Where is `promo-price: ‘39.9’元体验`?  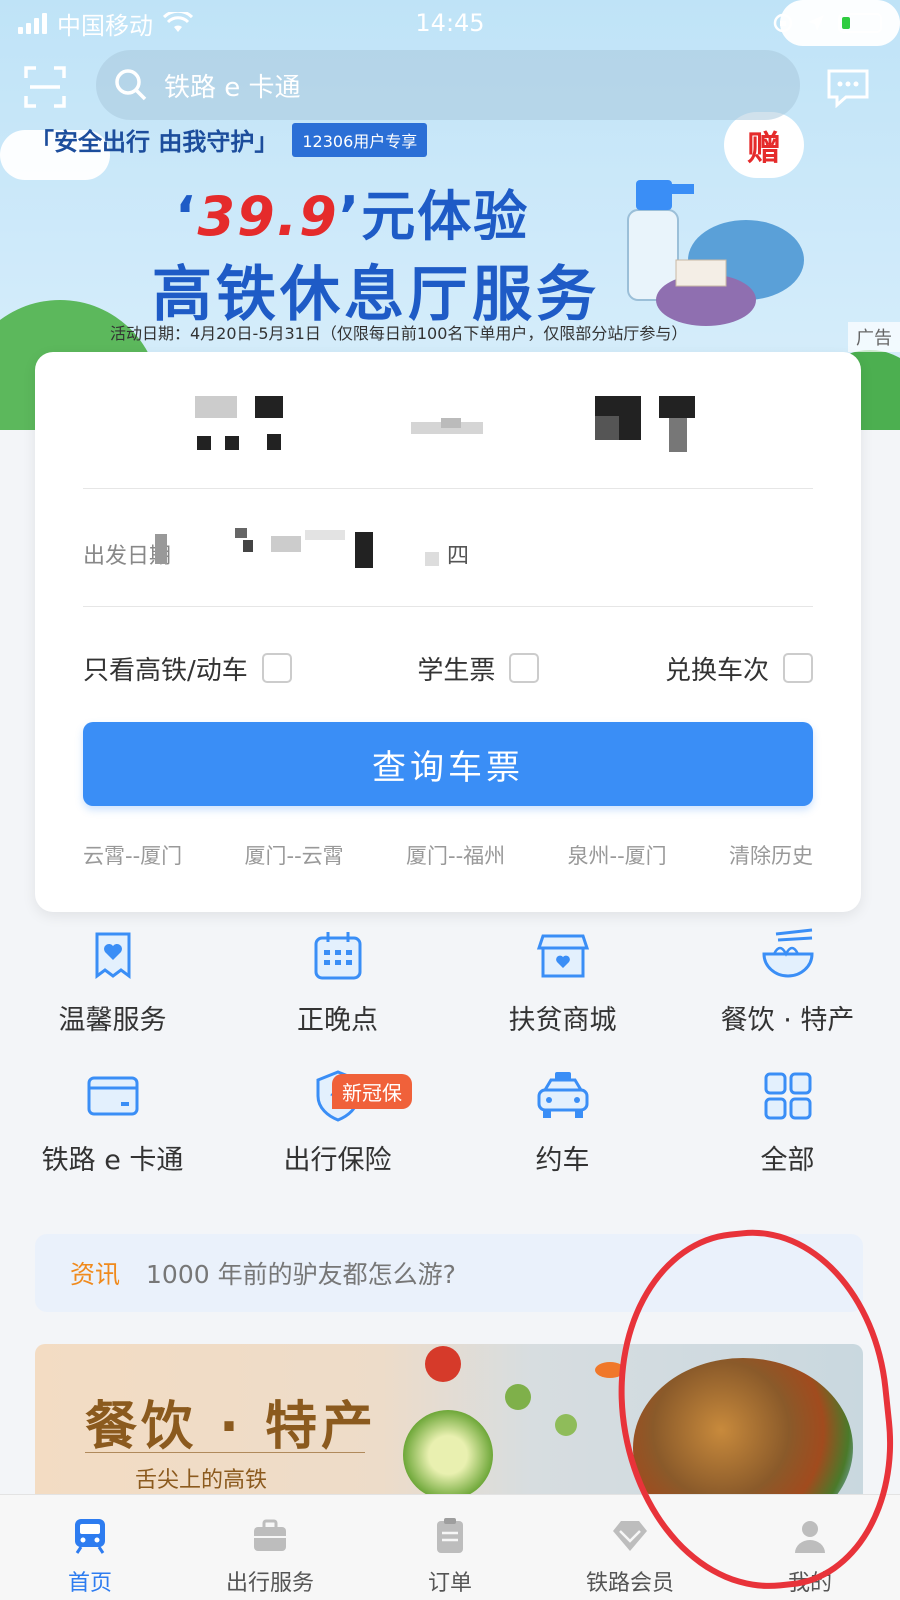
promo-price: ‘39.9’元体验 is located at coordinates (352, 211).